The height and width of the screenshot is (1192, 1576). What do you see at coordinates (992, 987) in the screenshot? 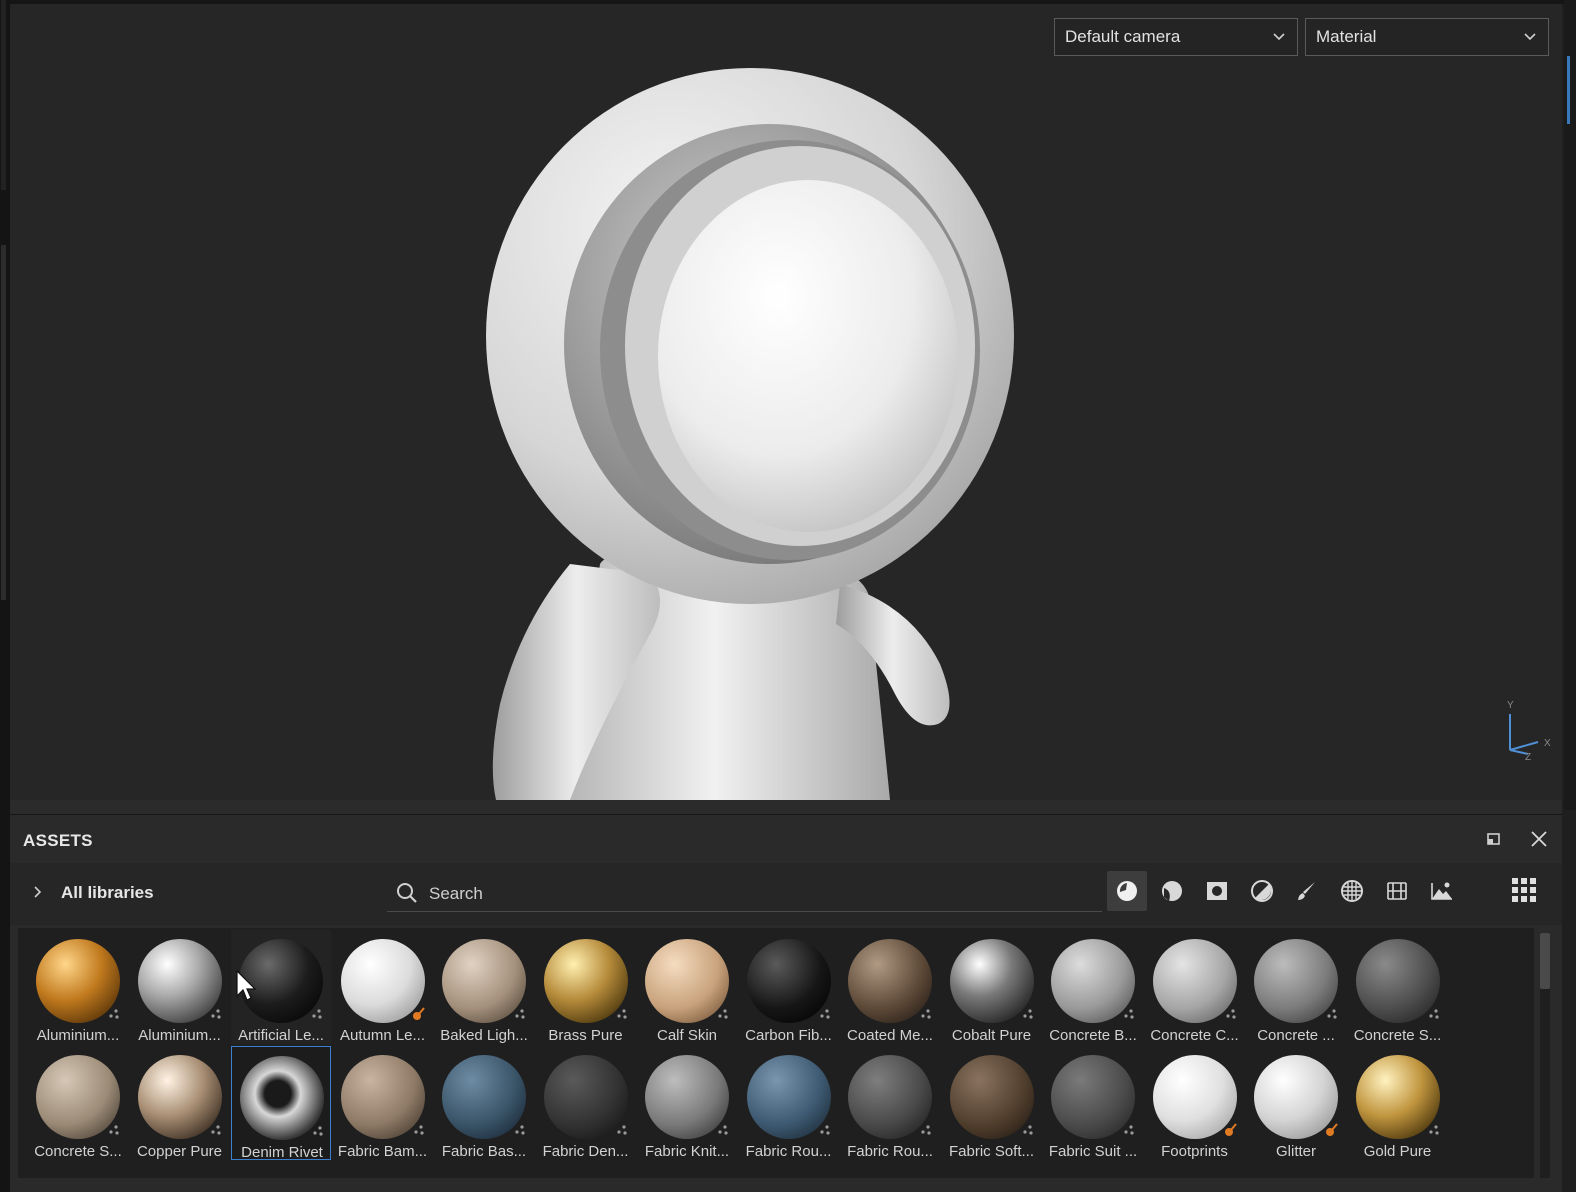
I see `material-tile: Cobalt Pure` at bounding box center [992, 987].